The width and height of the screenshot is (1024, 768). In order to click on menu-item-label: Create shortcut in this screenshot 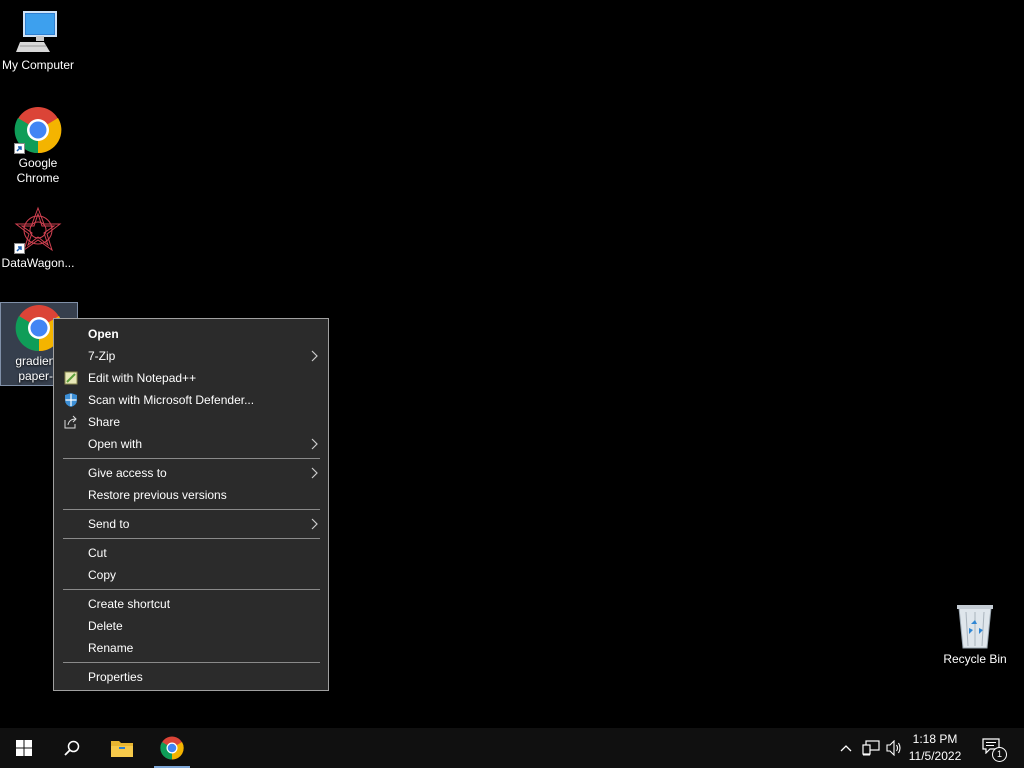, I will do `click(129, 604)`.